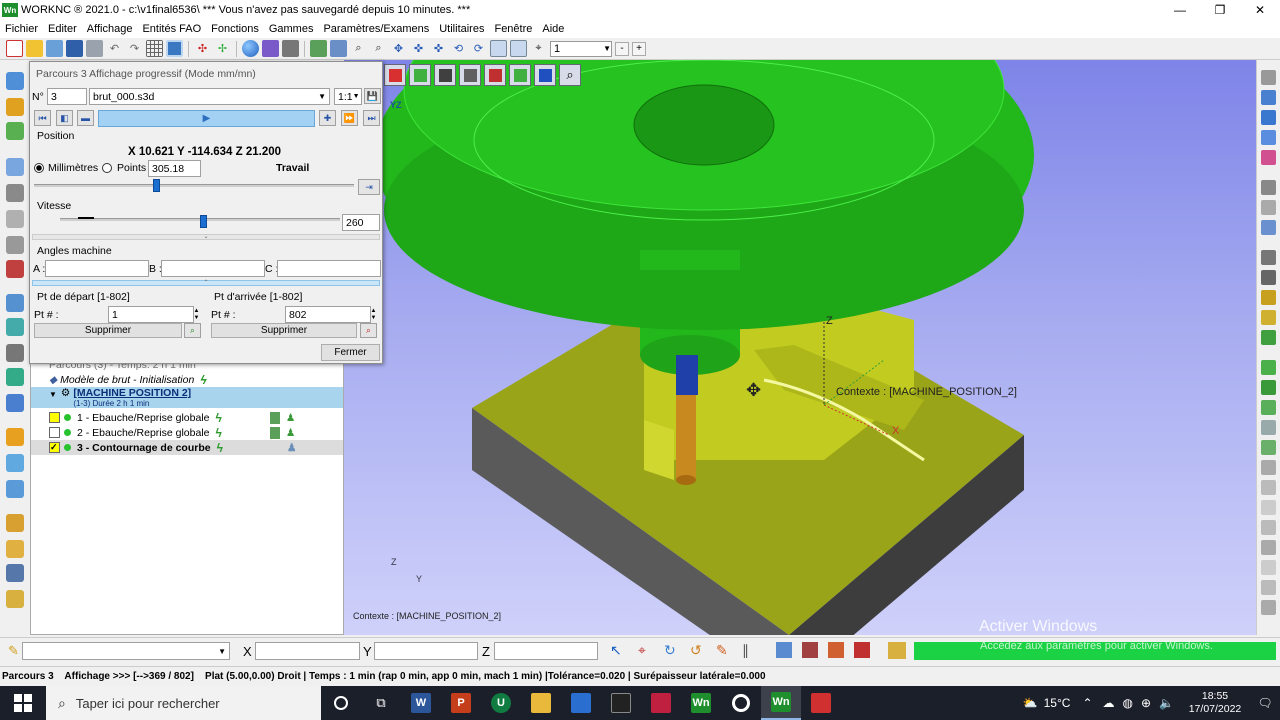 This screenshot has height=720, width=1280. I want to click on zoom-icon: ⌕, so click(378, 48).